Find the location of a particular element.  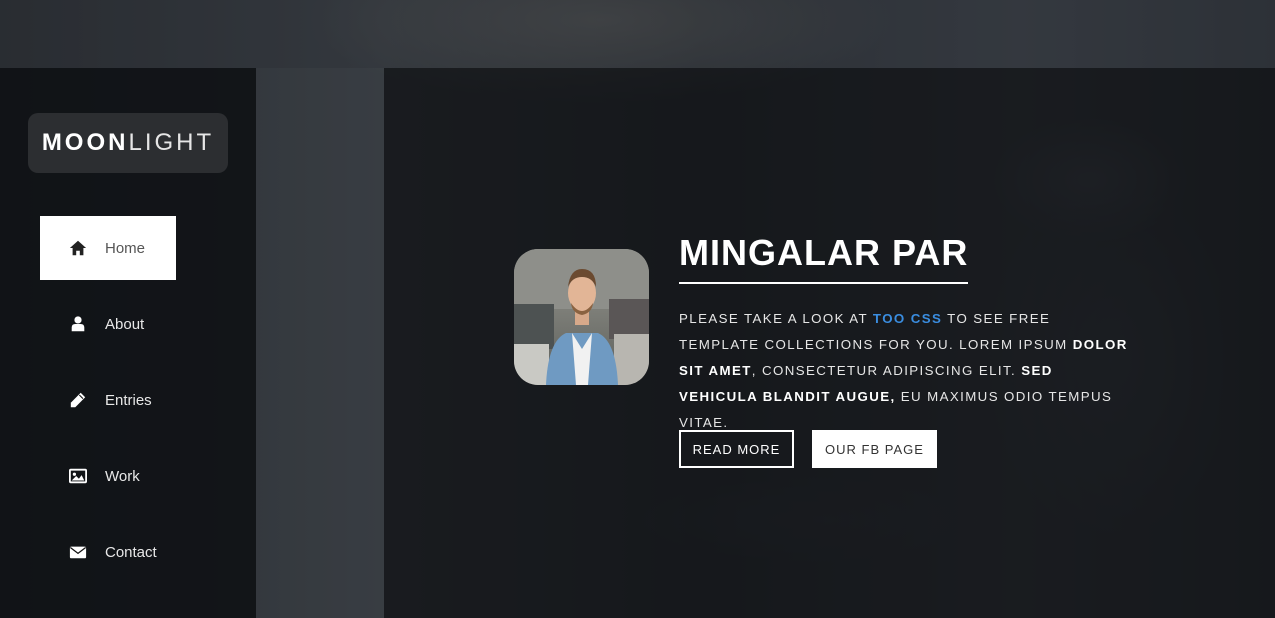

logo-light: LIGHT is located at coordinates (171, 142).